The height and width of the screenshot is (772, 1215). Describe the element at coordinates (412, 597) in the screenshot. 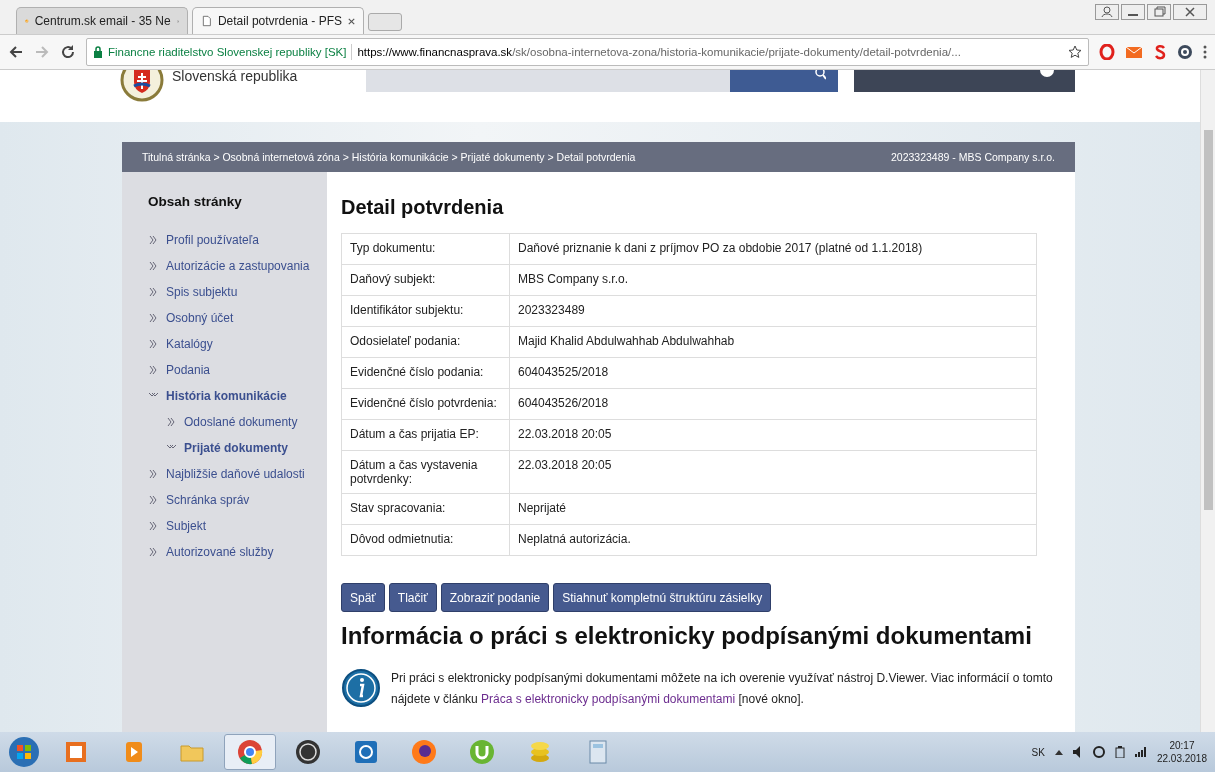

I see `action-button: Tlačiť` at that location.